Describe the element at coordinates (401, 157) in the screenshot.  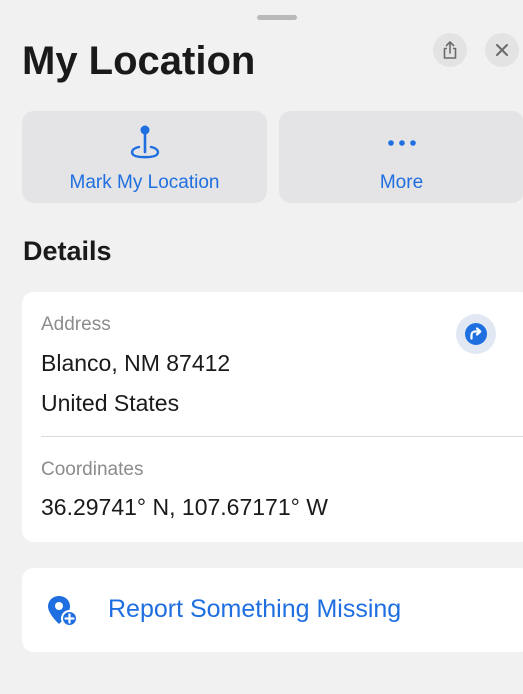
I see `more-button: More` at that location.